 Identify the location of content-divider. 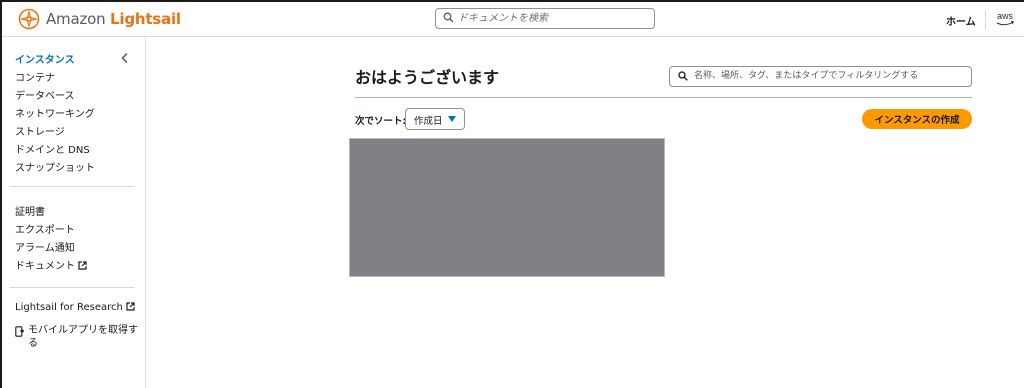
(663, 97).